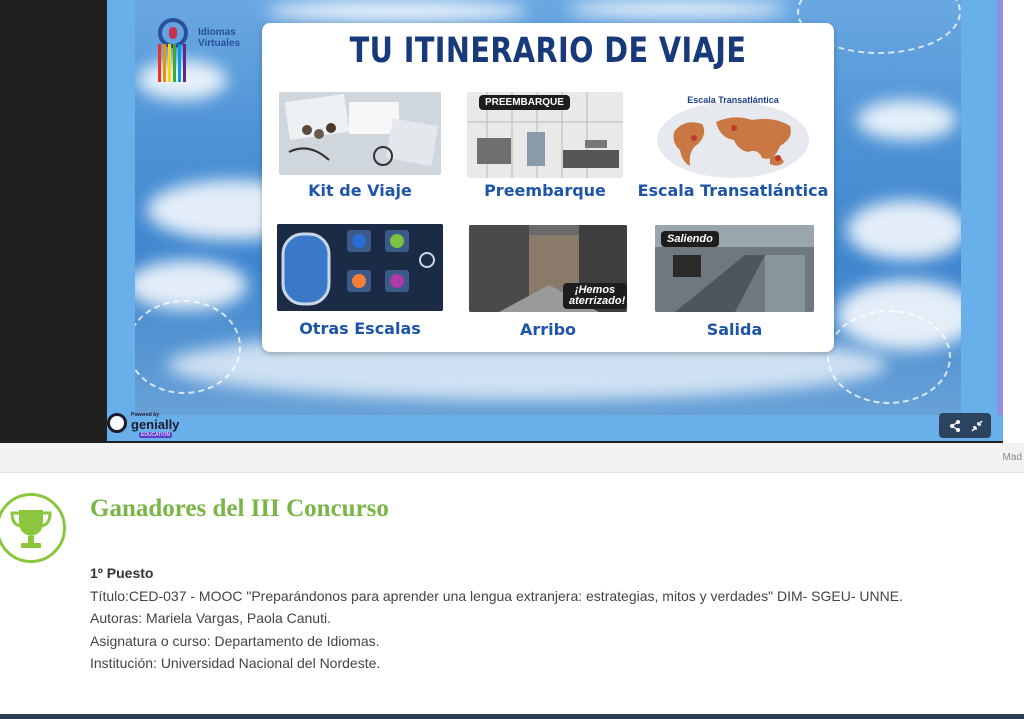 The image size is (1024, 719). What do you see at coordinates (217, 32) in the screenshot?
I see `logo-text-line1: Idiomas` at bounding box center [217, 32].